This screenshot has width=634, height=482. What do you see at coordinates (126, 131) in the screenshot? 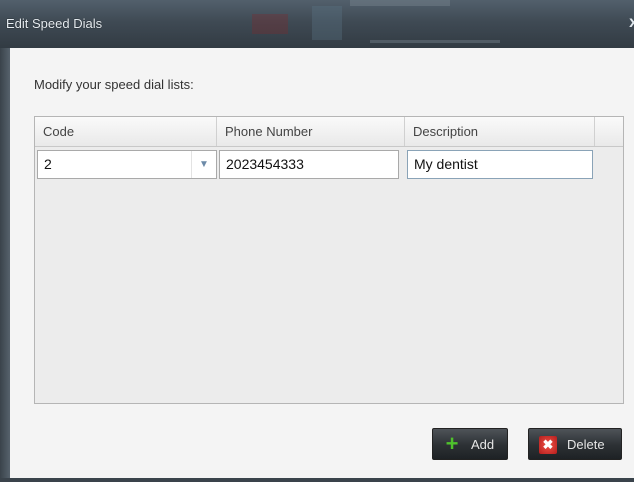
I see `column-header-code: Code` at bounding box center [126, 131].